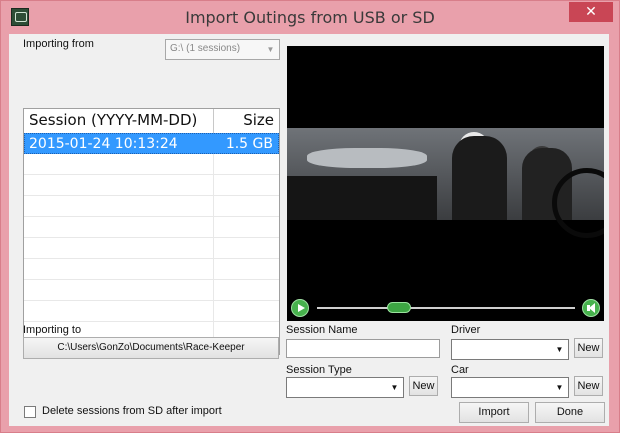 The image size is (620, 433). What do you see at coordinates (58, 44) in the screenshot?
I see `importing-from-label: Importing from` at bounding box center [58, 44].